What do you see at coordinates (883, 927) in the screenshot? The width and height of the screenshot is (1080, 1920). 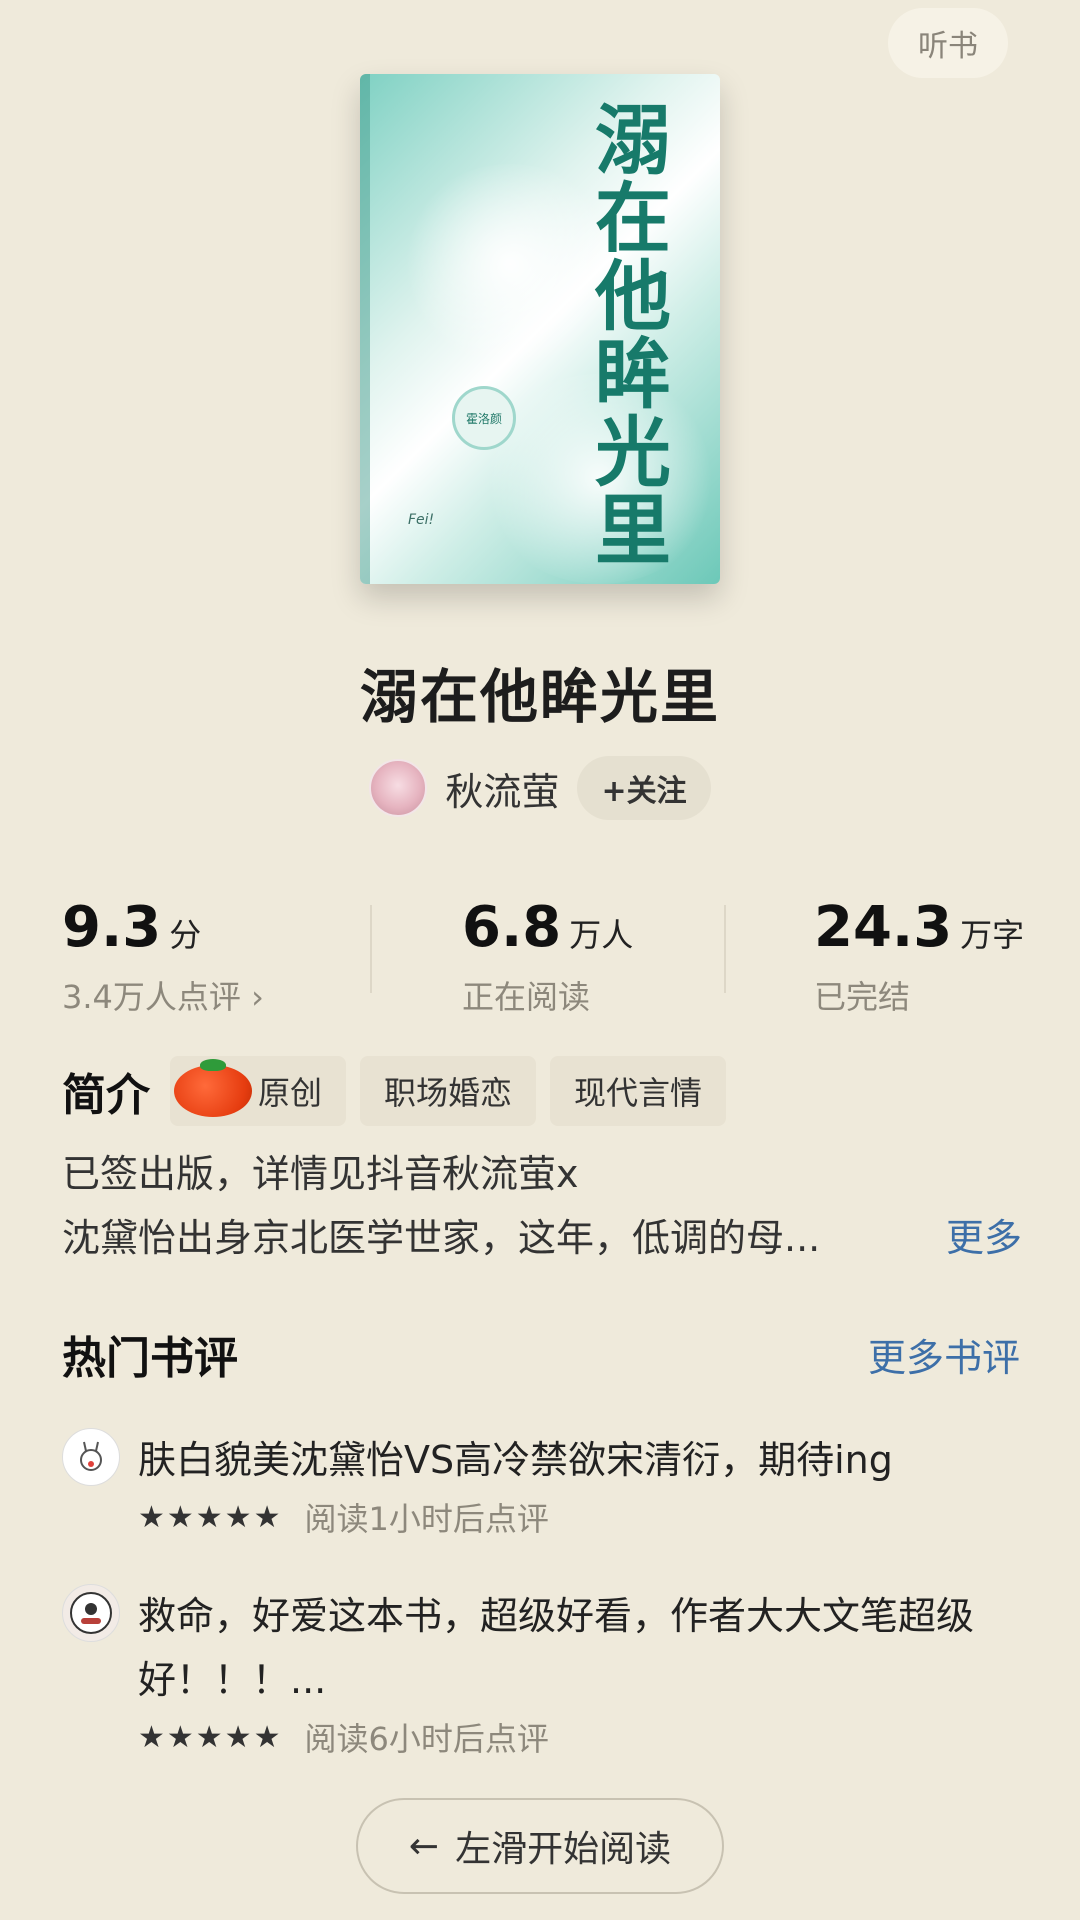 I see `words-value: 24.3` at bounding box center [883, 927].